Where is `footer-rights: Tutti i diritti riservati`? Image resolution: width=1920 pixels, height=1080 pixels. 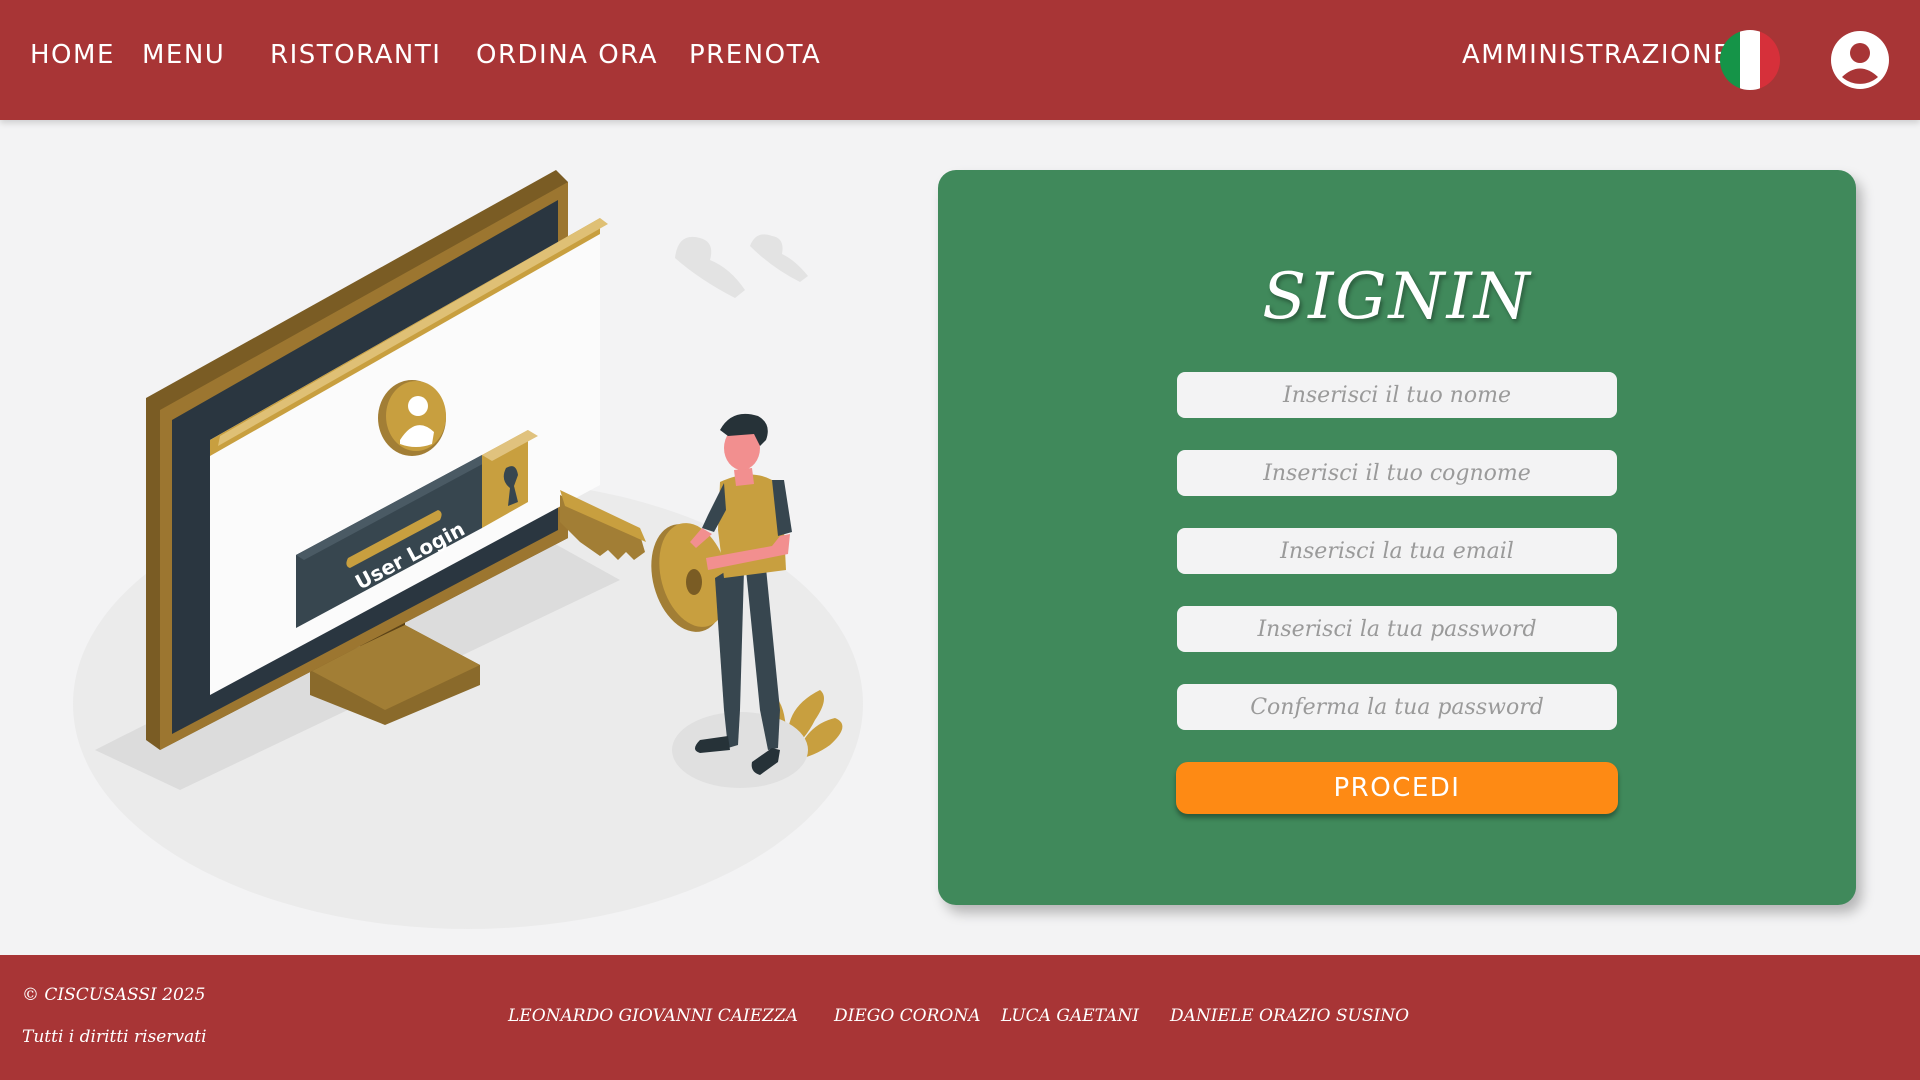 footer-rights: Tutti i diritti riservati is located at coordinates (114, 1037).